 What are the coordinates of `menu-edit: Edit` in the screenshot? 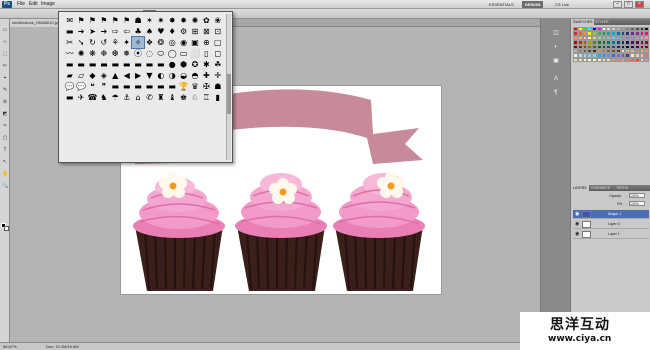 It's located at (33, 4).